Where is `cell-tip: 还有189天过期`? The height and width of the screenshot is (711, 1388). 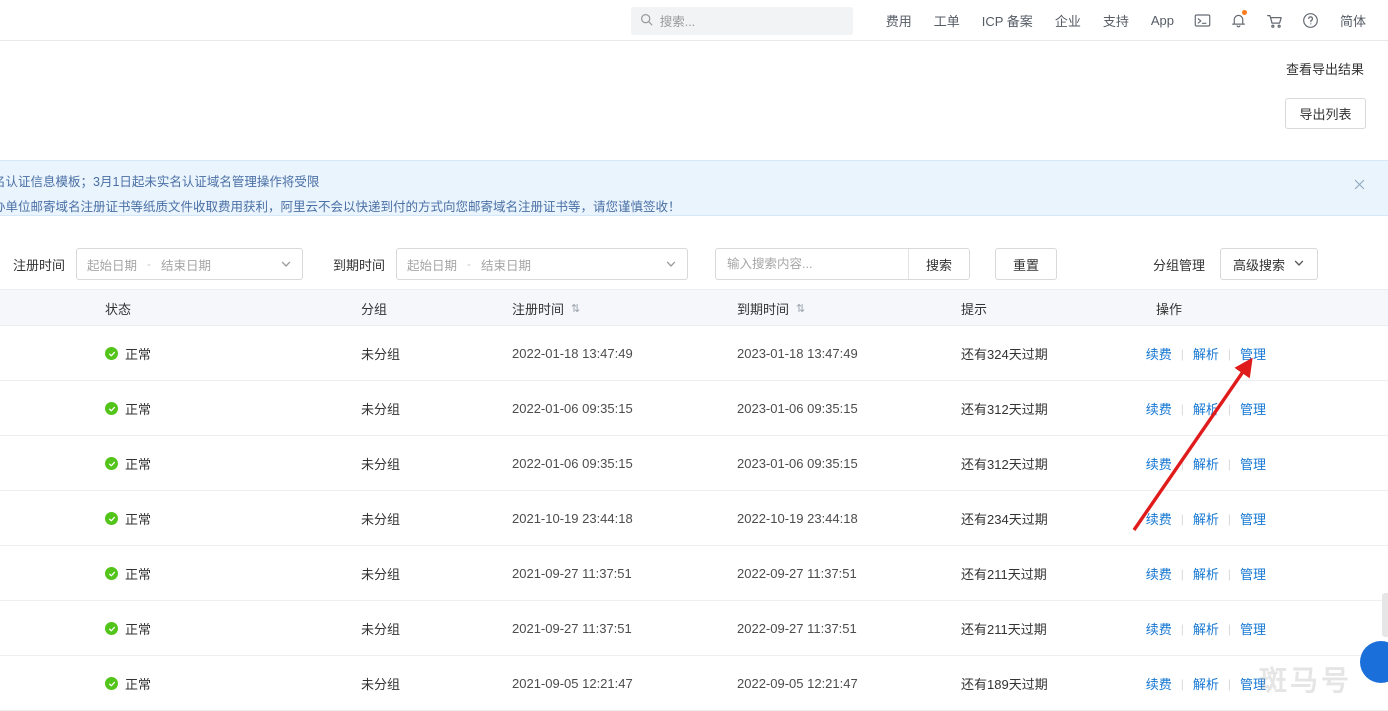
cell-tip: 还有189天过期 is located at coordinates (1004, 683).